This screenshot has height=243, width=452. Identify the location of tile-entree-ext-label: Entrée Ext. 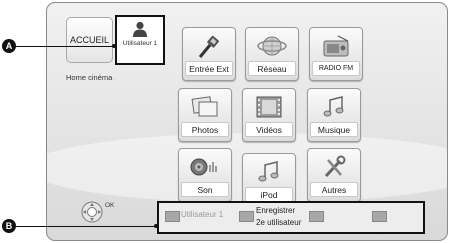
(209, 68).